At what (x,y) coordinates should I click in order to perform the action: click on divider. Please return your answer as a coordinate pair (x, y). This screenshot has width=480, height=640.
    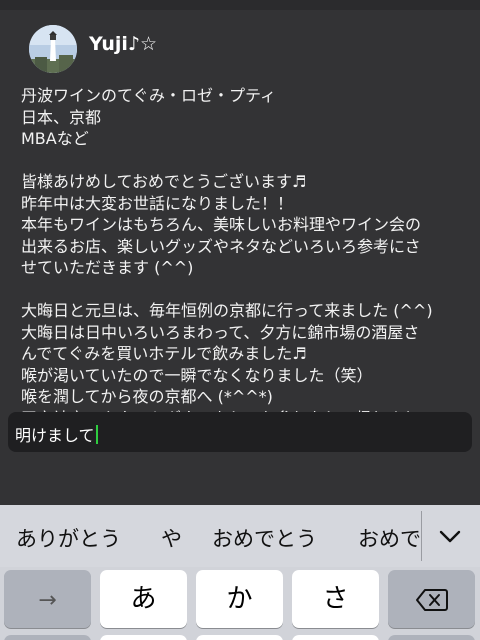
    Looking at the image, I should click on (421, 536).